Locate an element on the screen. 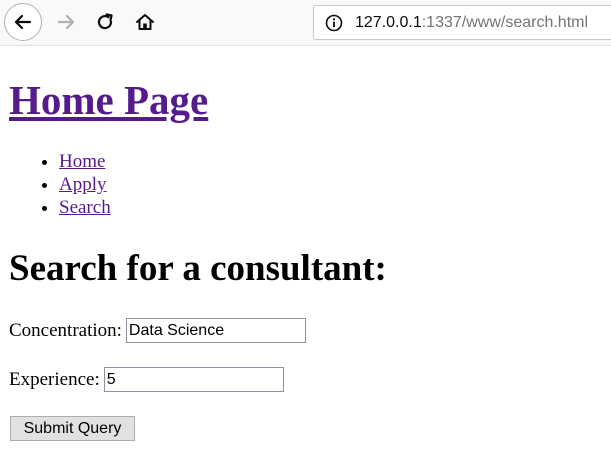 The image size is (611, 451). nav-link-search: Search is located at coordinates (85, 207).